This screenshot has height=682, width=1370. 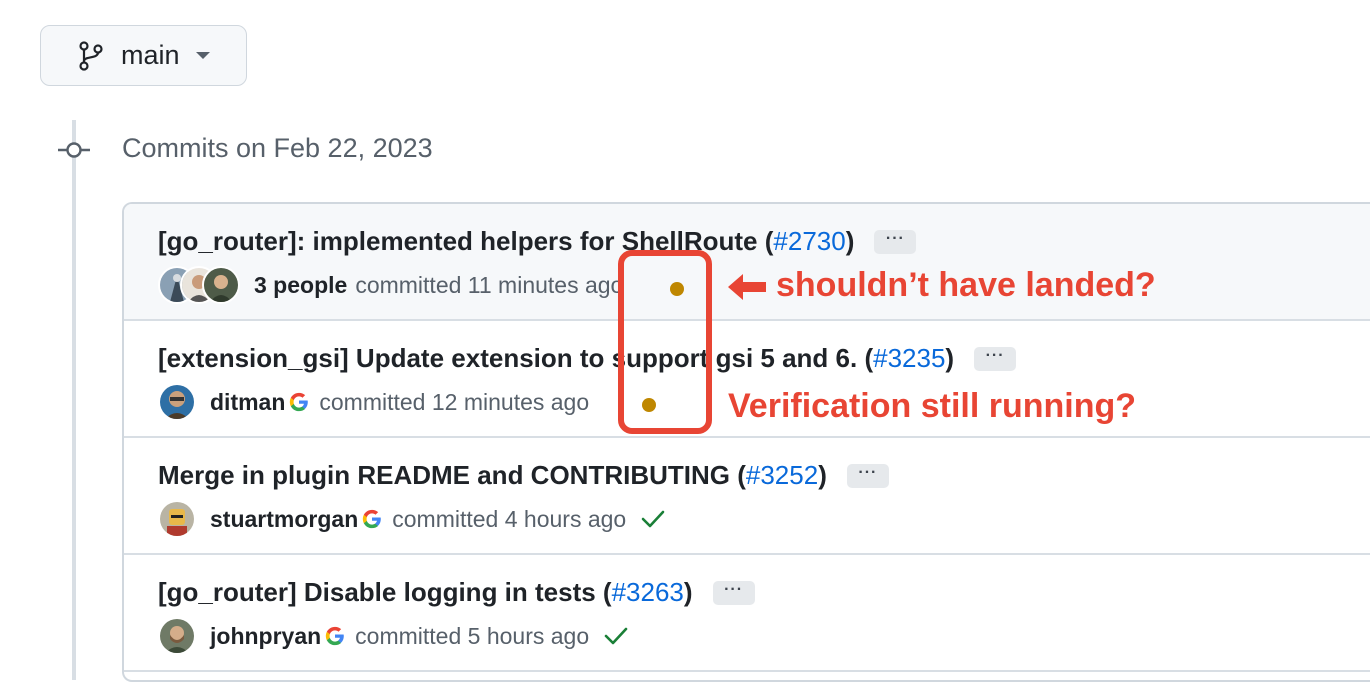 What do you see at coordinates (265, 636) in the screenshot?
I see `commit-author: johnpryan` at bounding box center [265, 636].